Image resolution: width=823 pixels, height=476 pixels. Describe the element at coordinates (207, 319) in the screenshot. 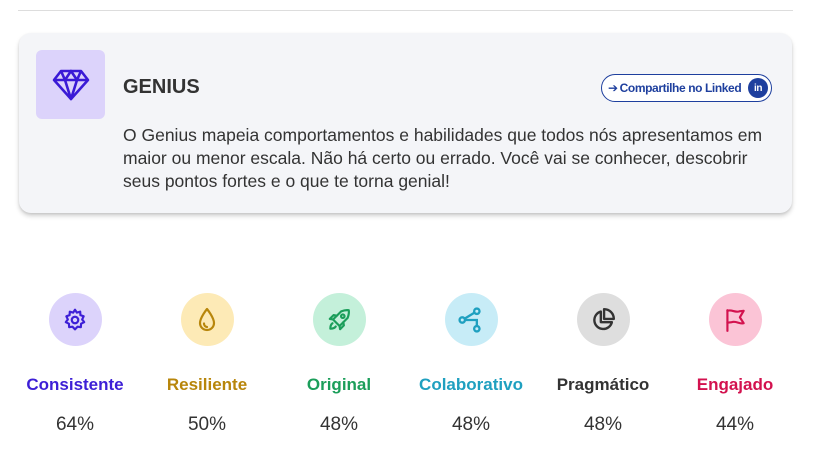

I see `drop-icon` at that location.